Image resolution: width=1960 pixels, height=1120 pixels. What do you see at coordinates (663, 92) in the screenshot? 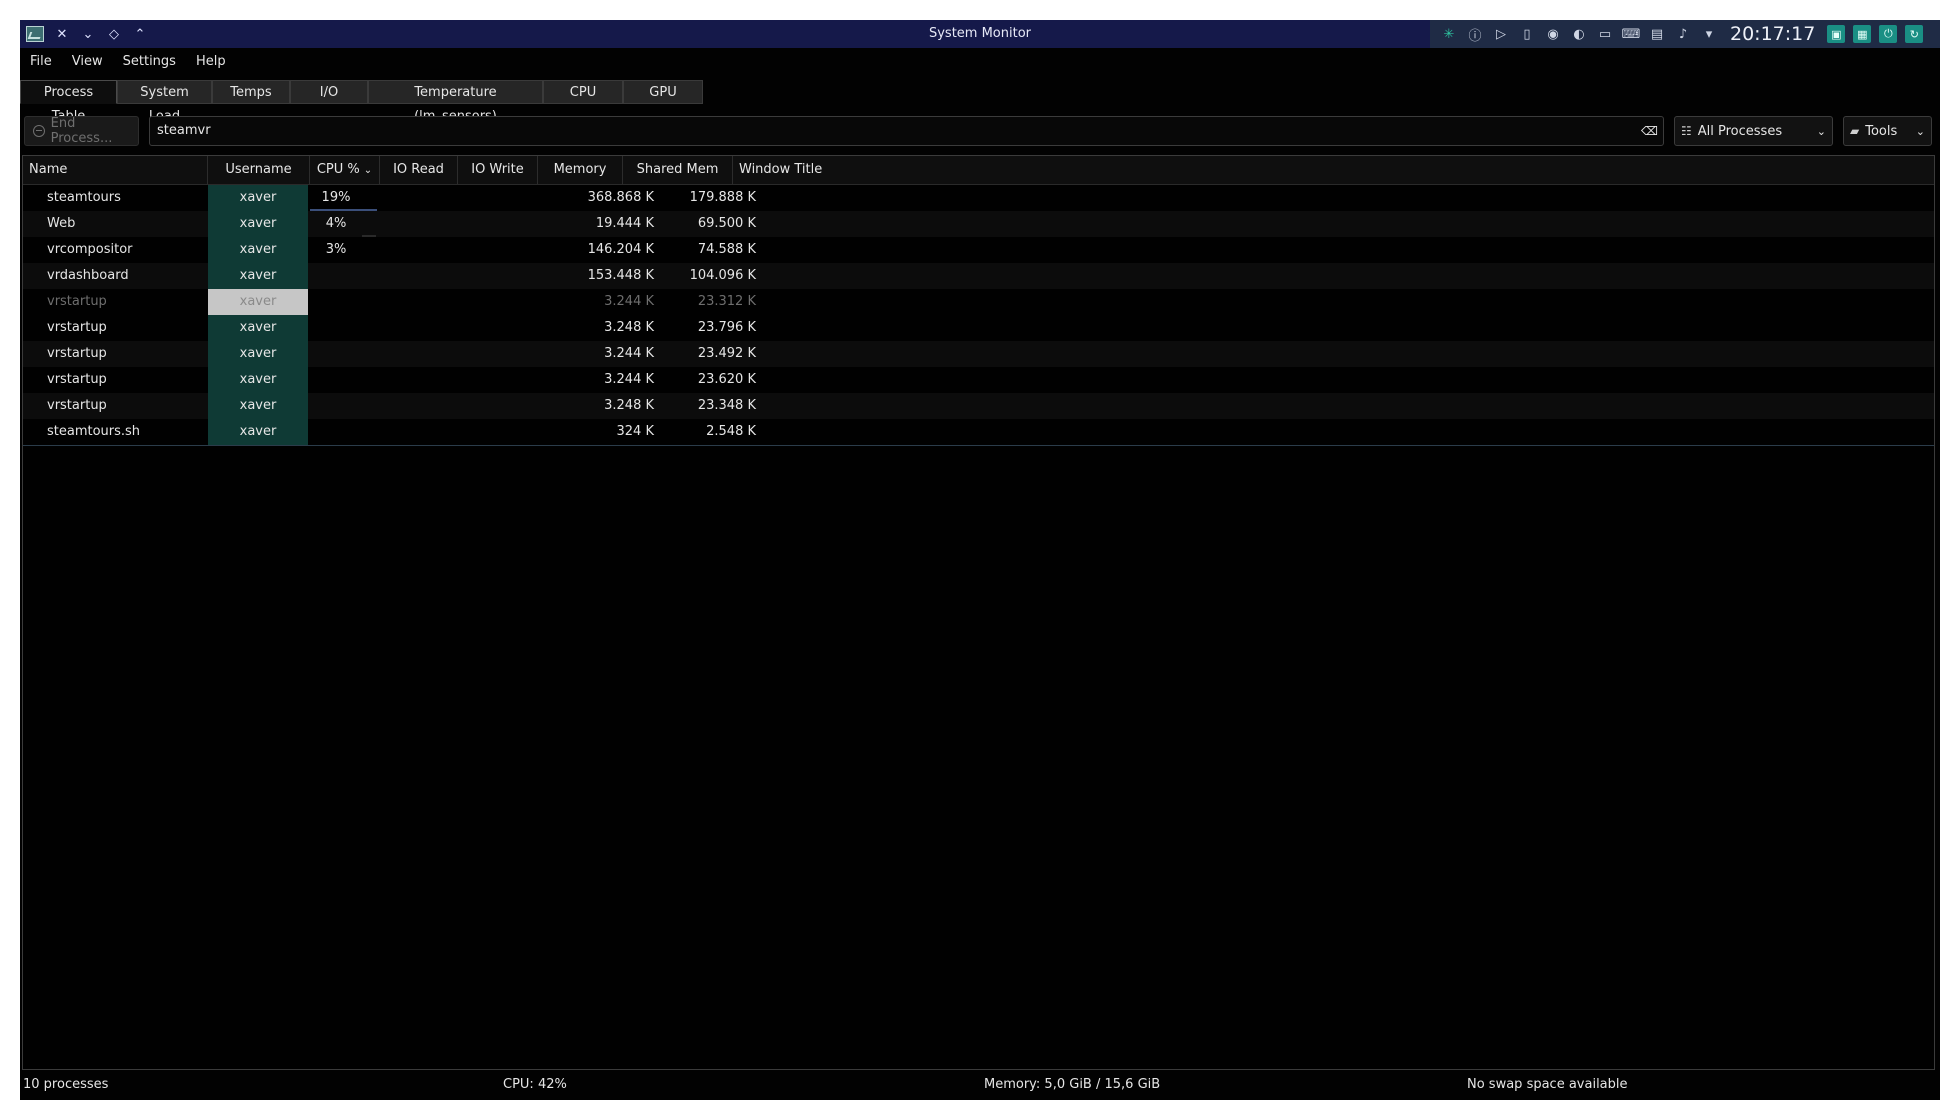
I see `tab-gpu: GPU` at bounding box center [663, 92].